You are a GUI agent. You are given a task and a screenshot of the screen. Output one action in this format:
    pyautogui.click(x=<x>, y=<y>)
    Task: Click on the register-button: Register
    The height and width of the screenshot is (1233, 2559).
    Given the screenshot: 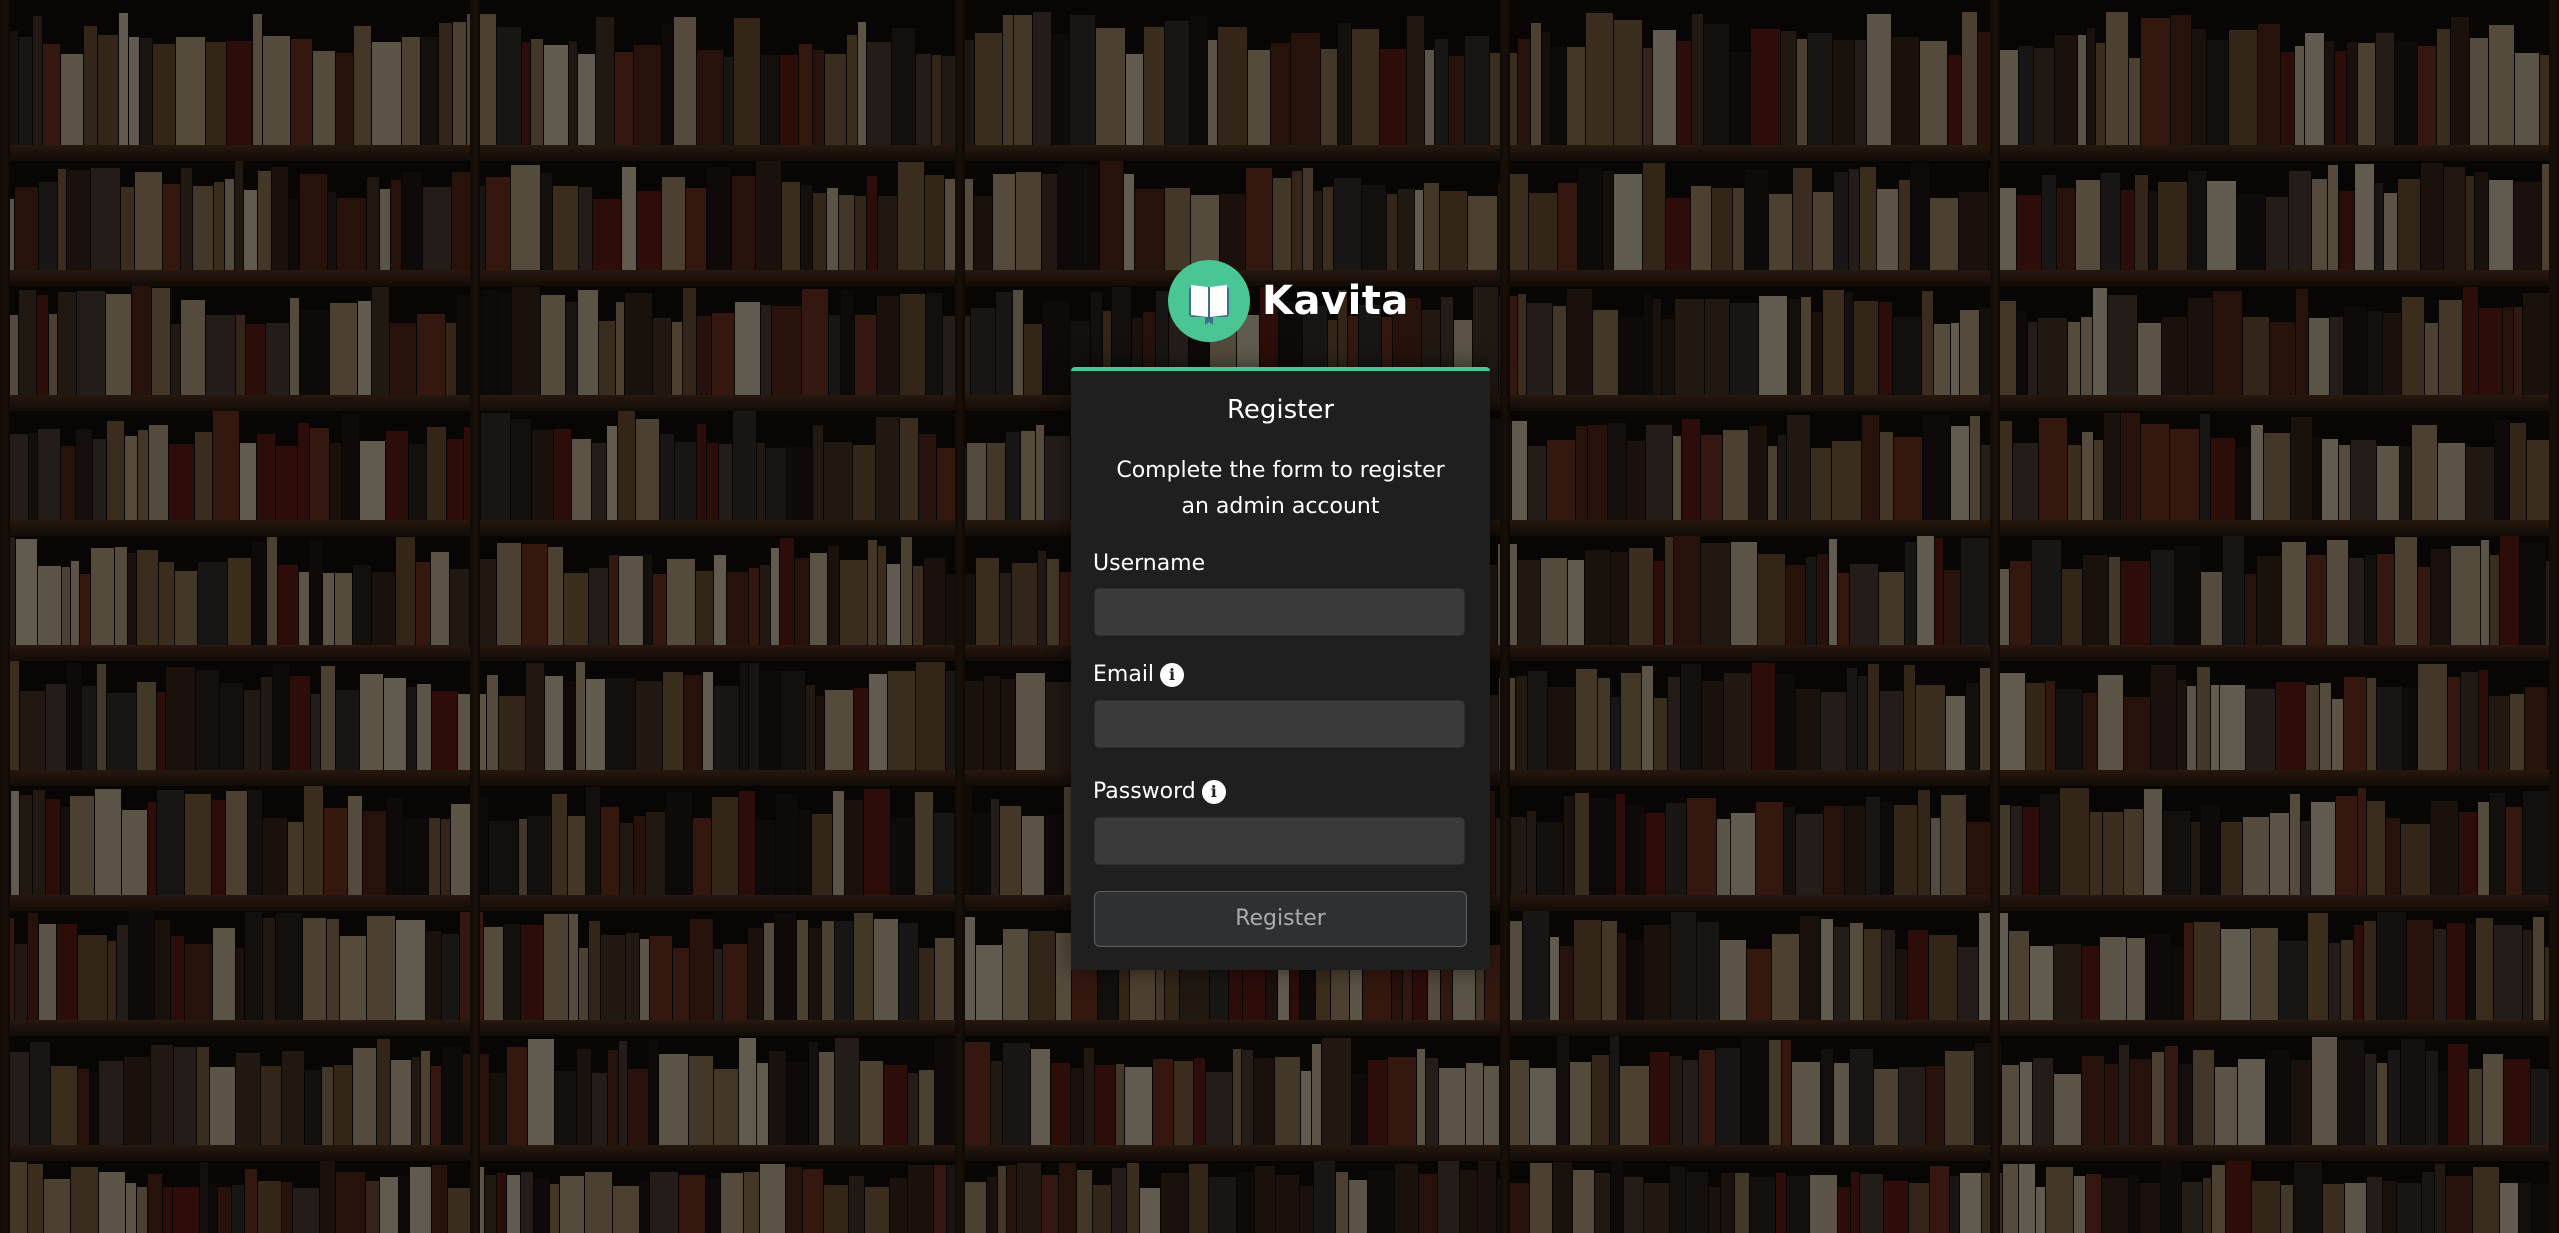 What is the action you would take?
    pyautogui.click(x=1280, y=919)
    